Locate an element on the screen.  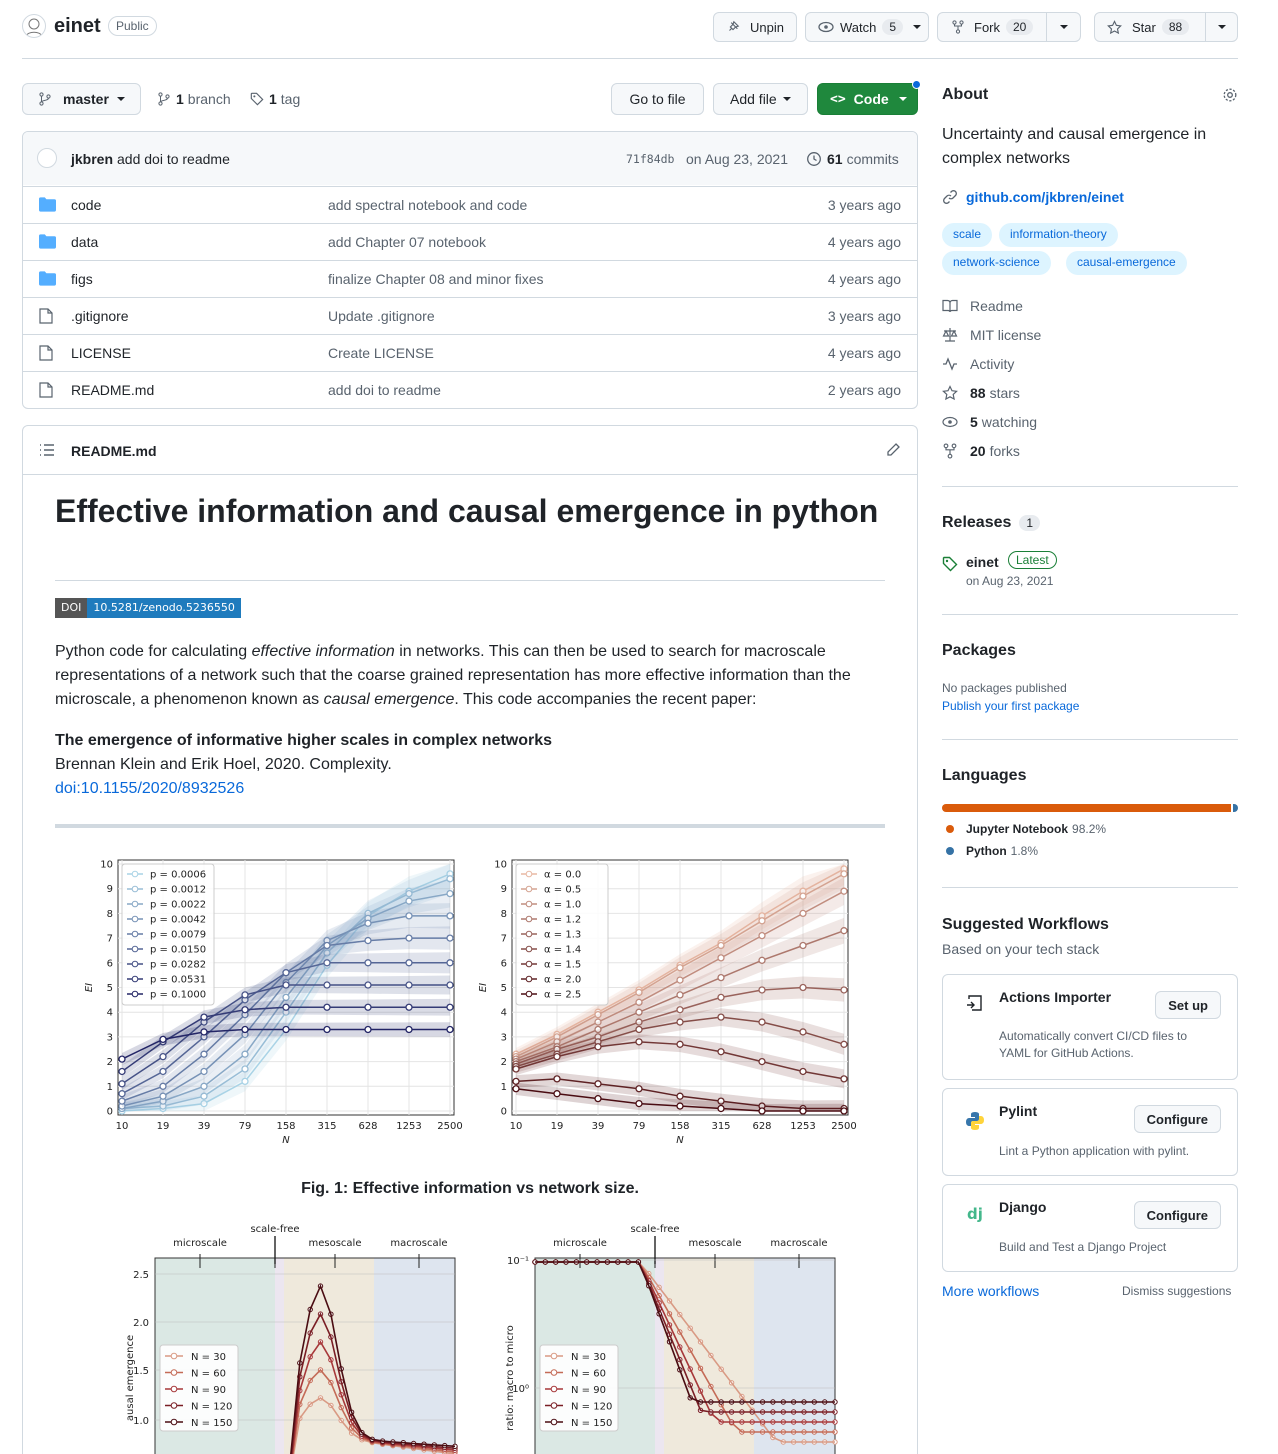
forks-link: 20 forks is located at coordinates (981, 451).